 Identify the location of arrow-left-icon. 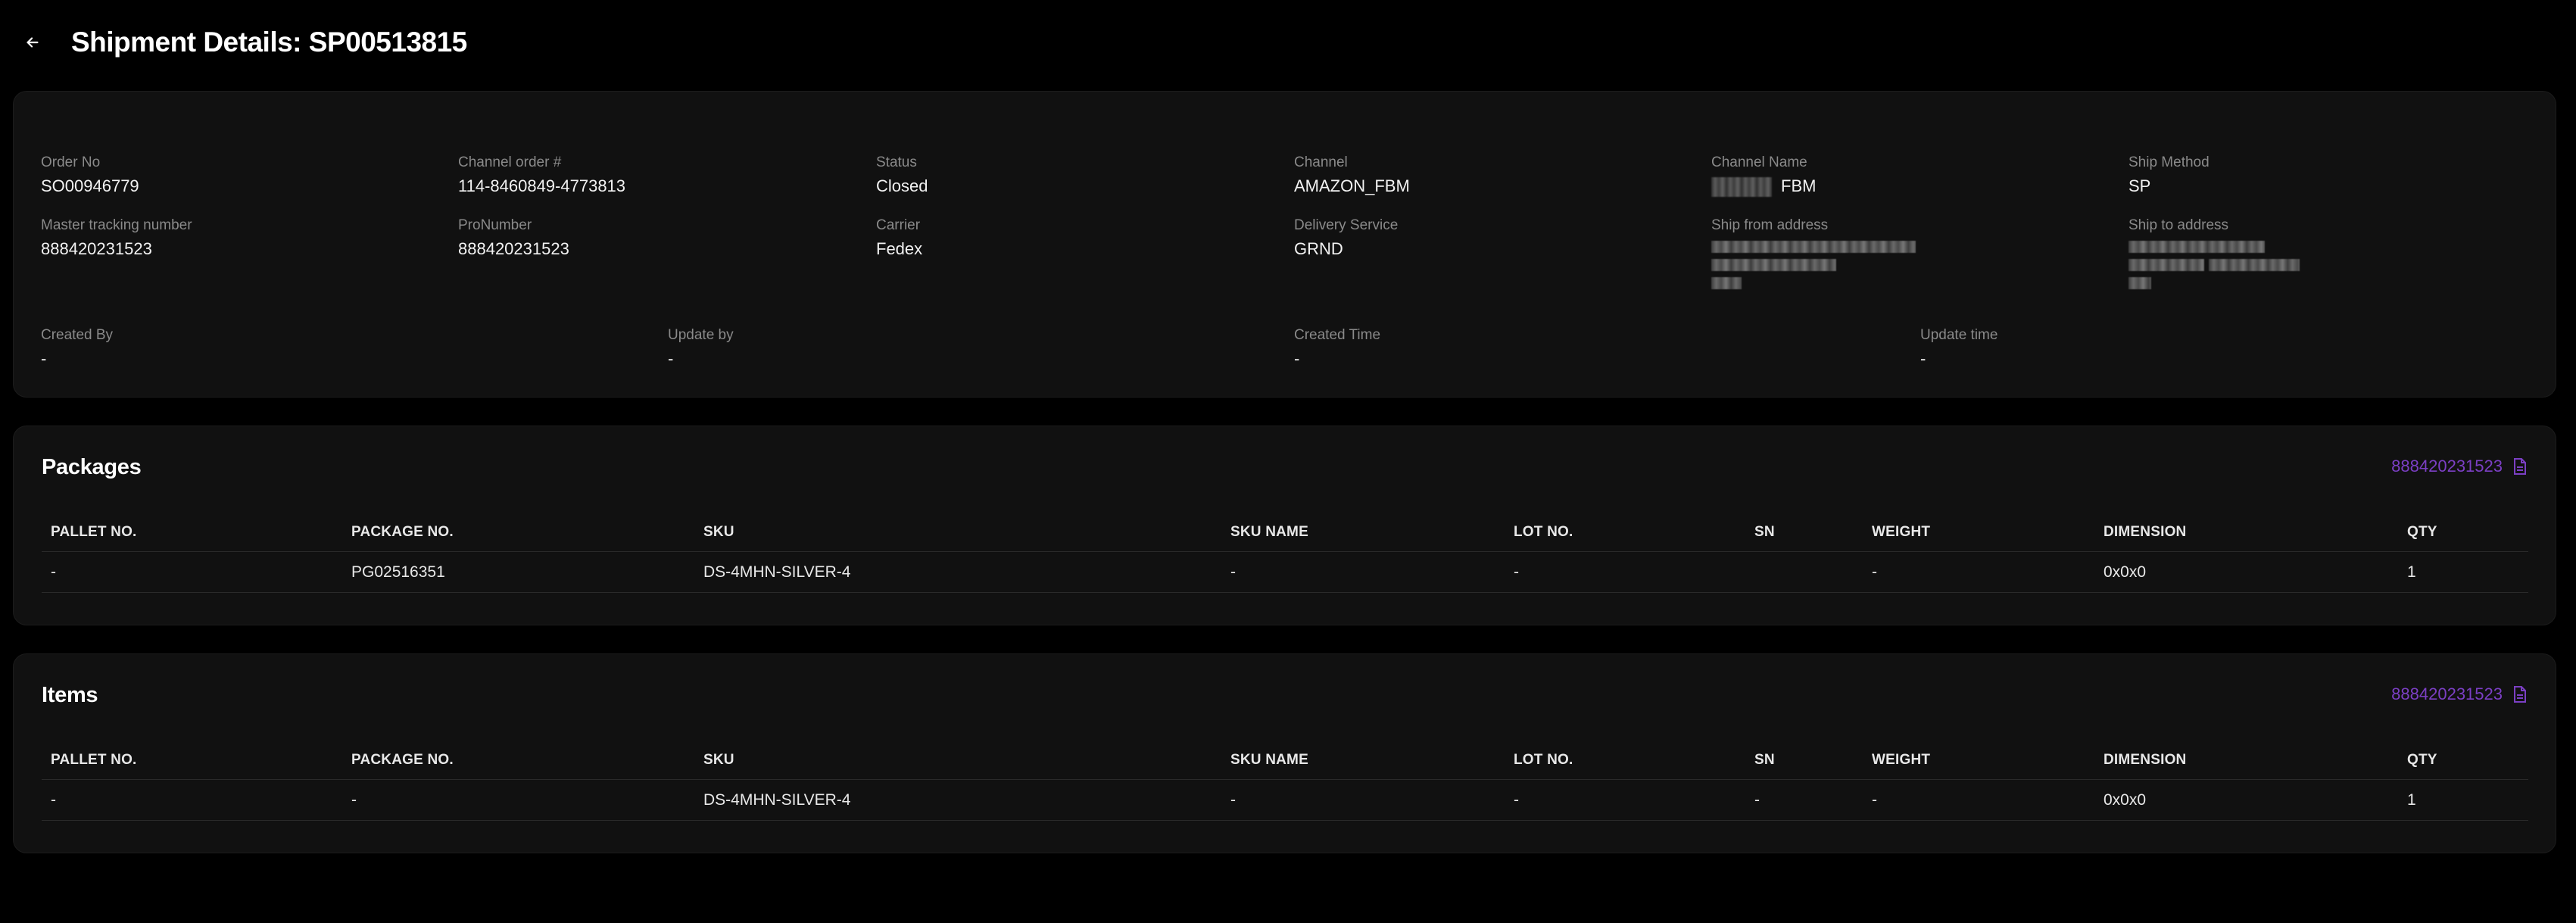
(33, 43).